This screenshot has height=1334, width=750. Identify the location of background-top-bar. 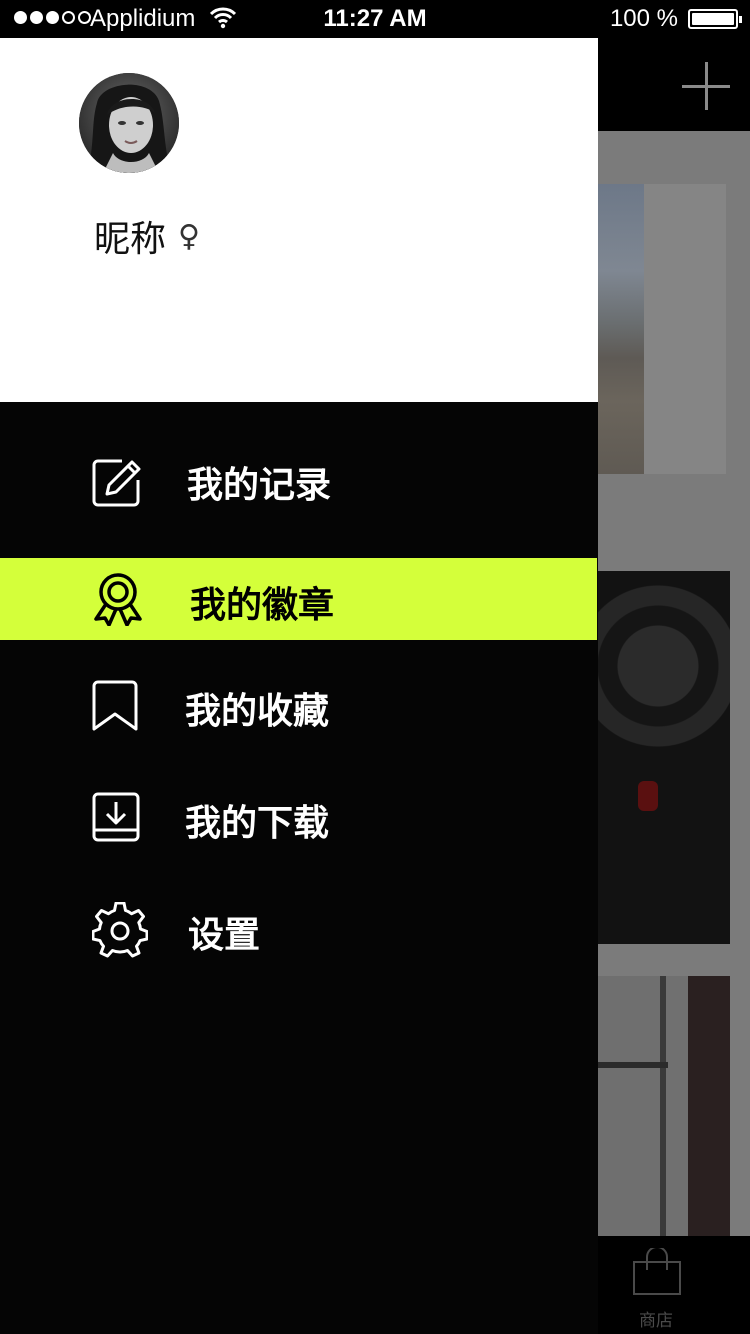
(674, 84).